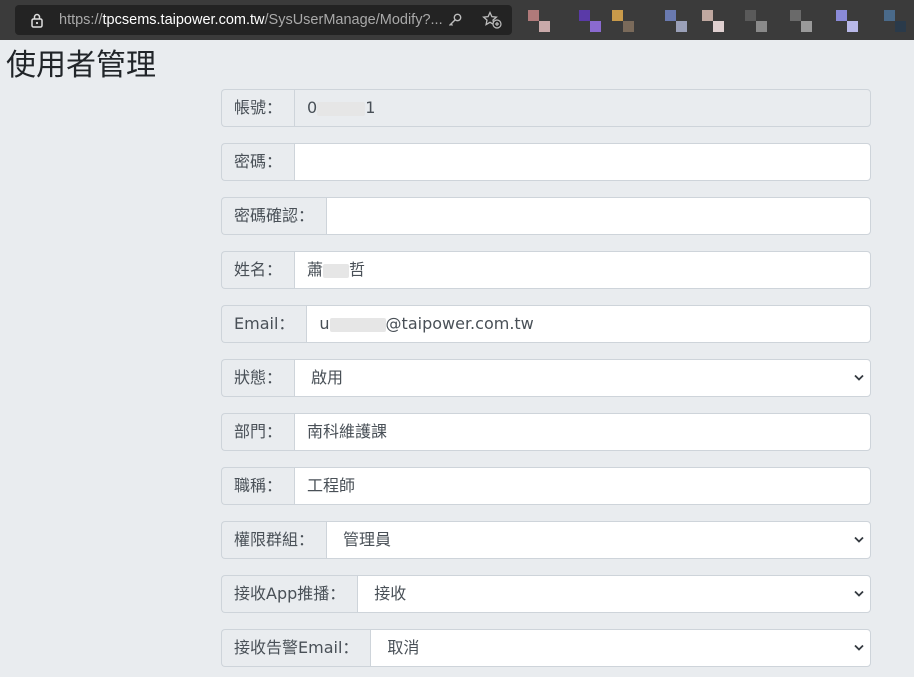  Describe the element at coordinates (274, 540) in the screenshot. I see `permission-group-label: 權限群組：` at that location.